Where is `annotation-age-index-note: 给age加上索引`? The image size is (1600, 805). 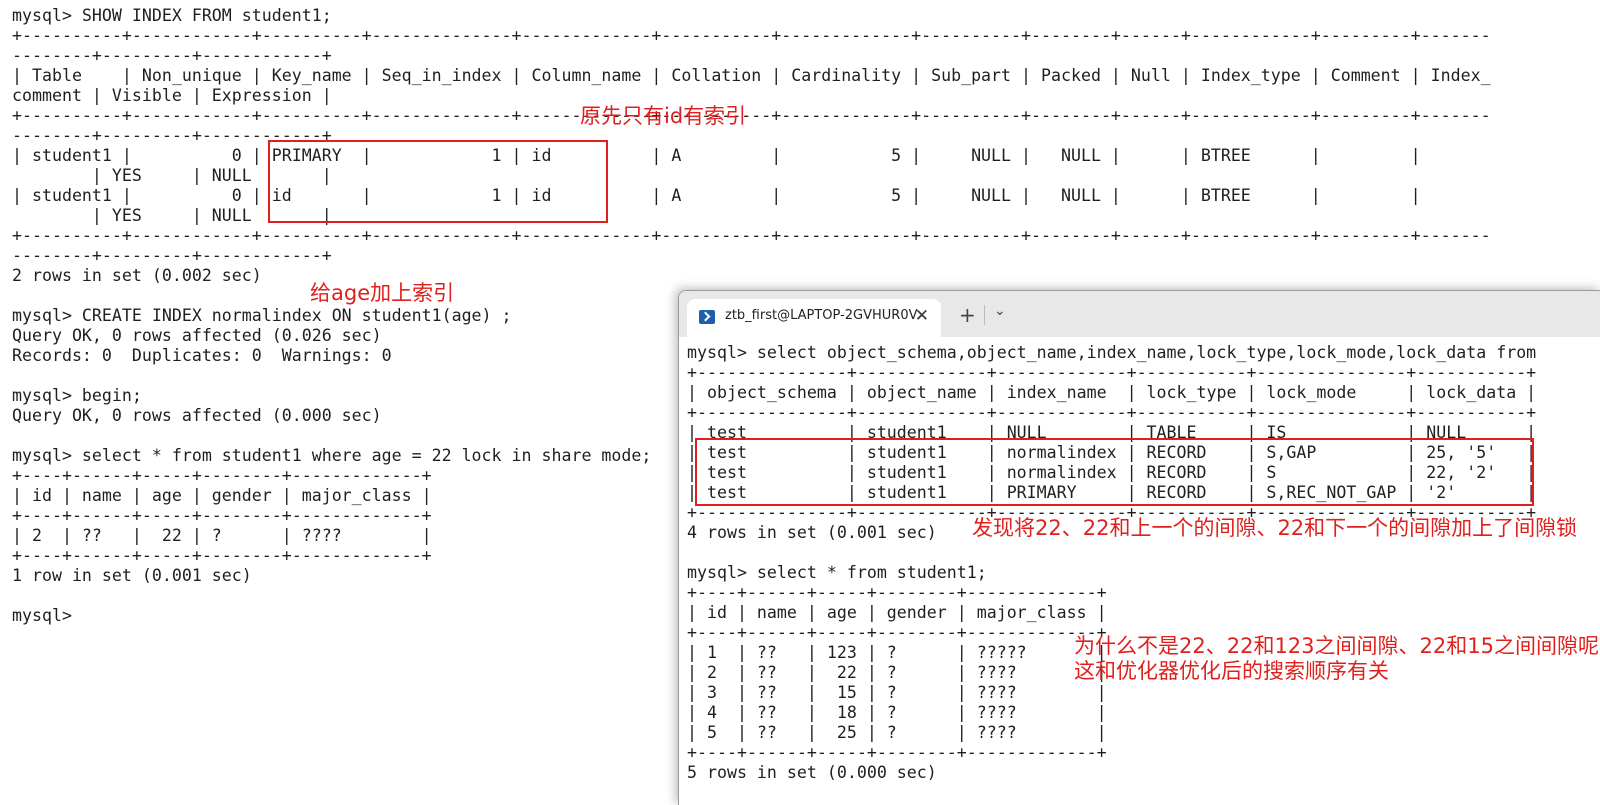
annotation-age-index-note: 给age加上索引 is located at coordinates (382, 293).